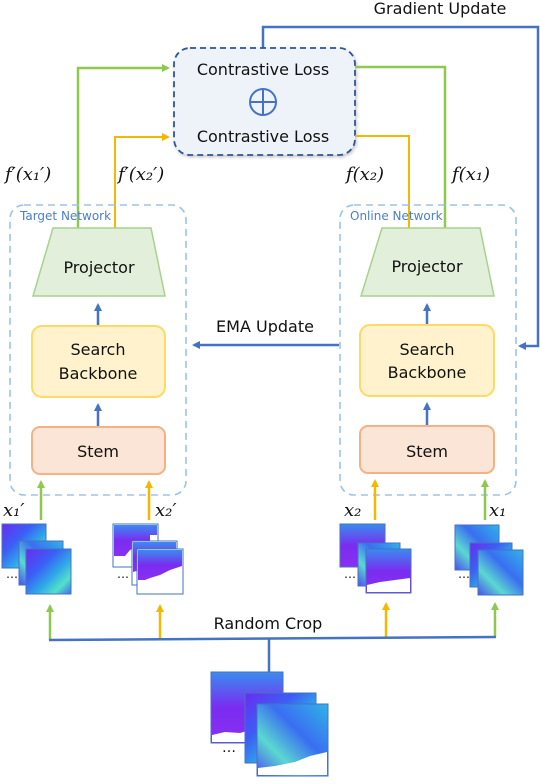  Describe the element at coordinates (99, 267) in the screenshot. I see `target-projector-label: Projector` at that location.